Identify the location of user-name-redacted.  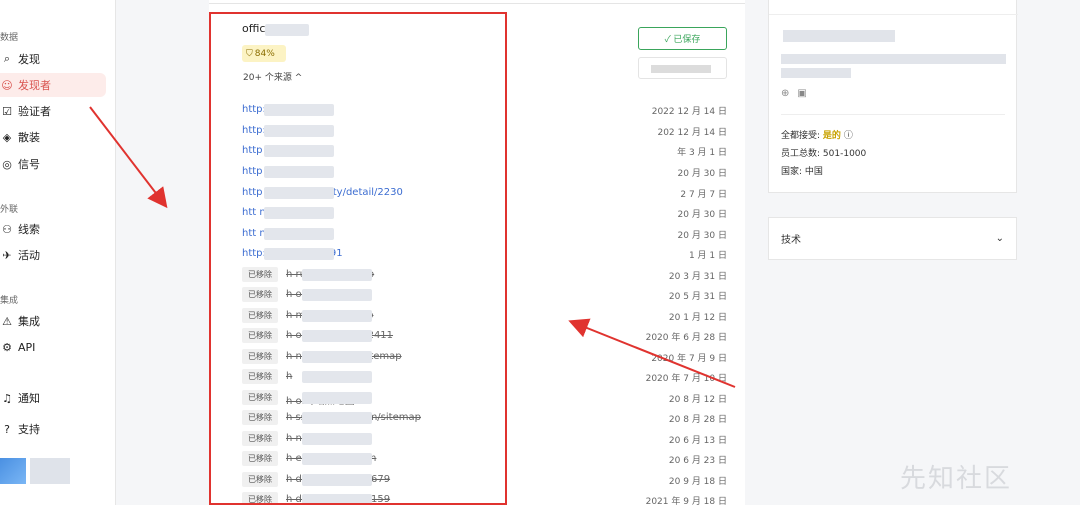
(50, 471).